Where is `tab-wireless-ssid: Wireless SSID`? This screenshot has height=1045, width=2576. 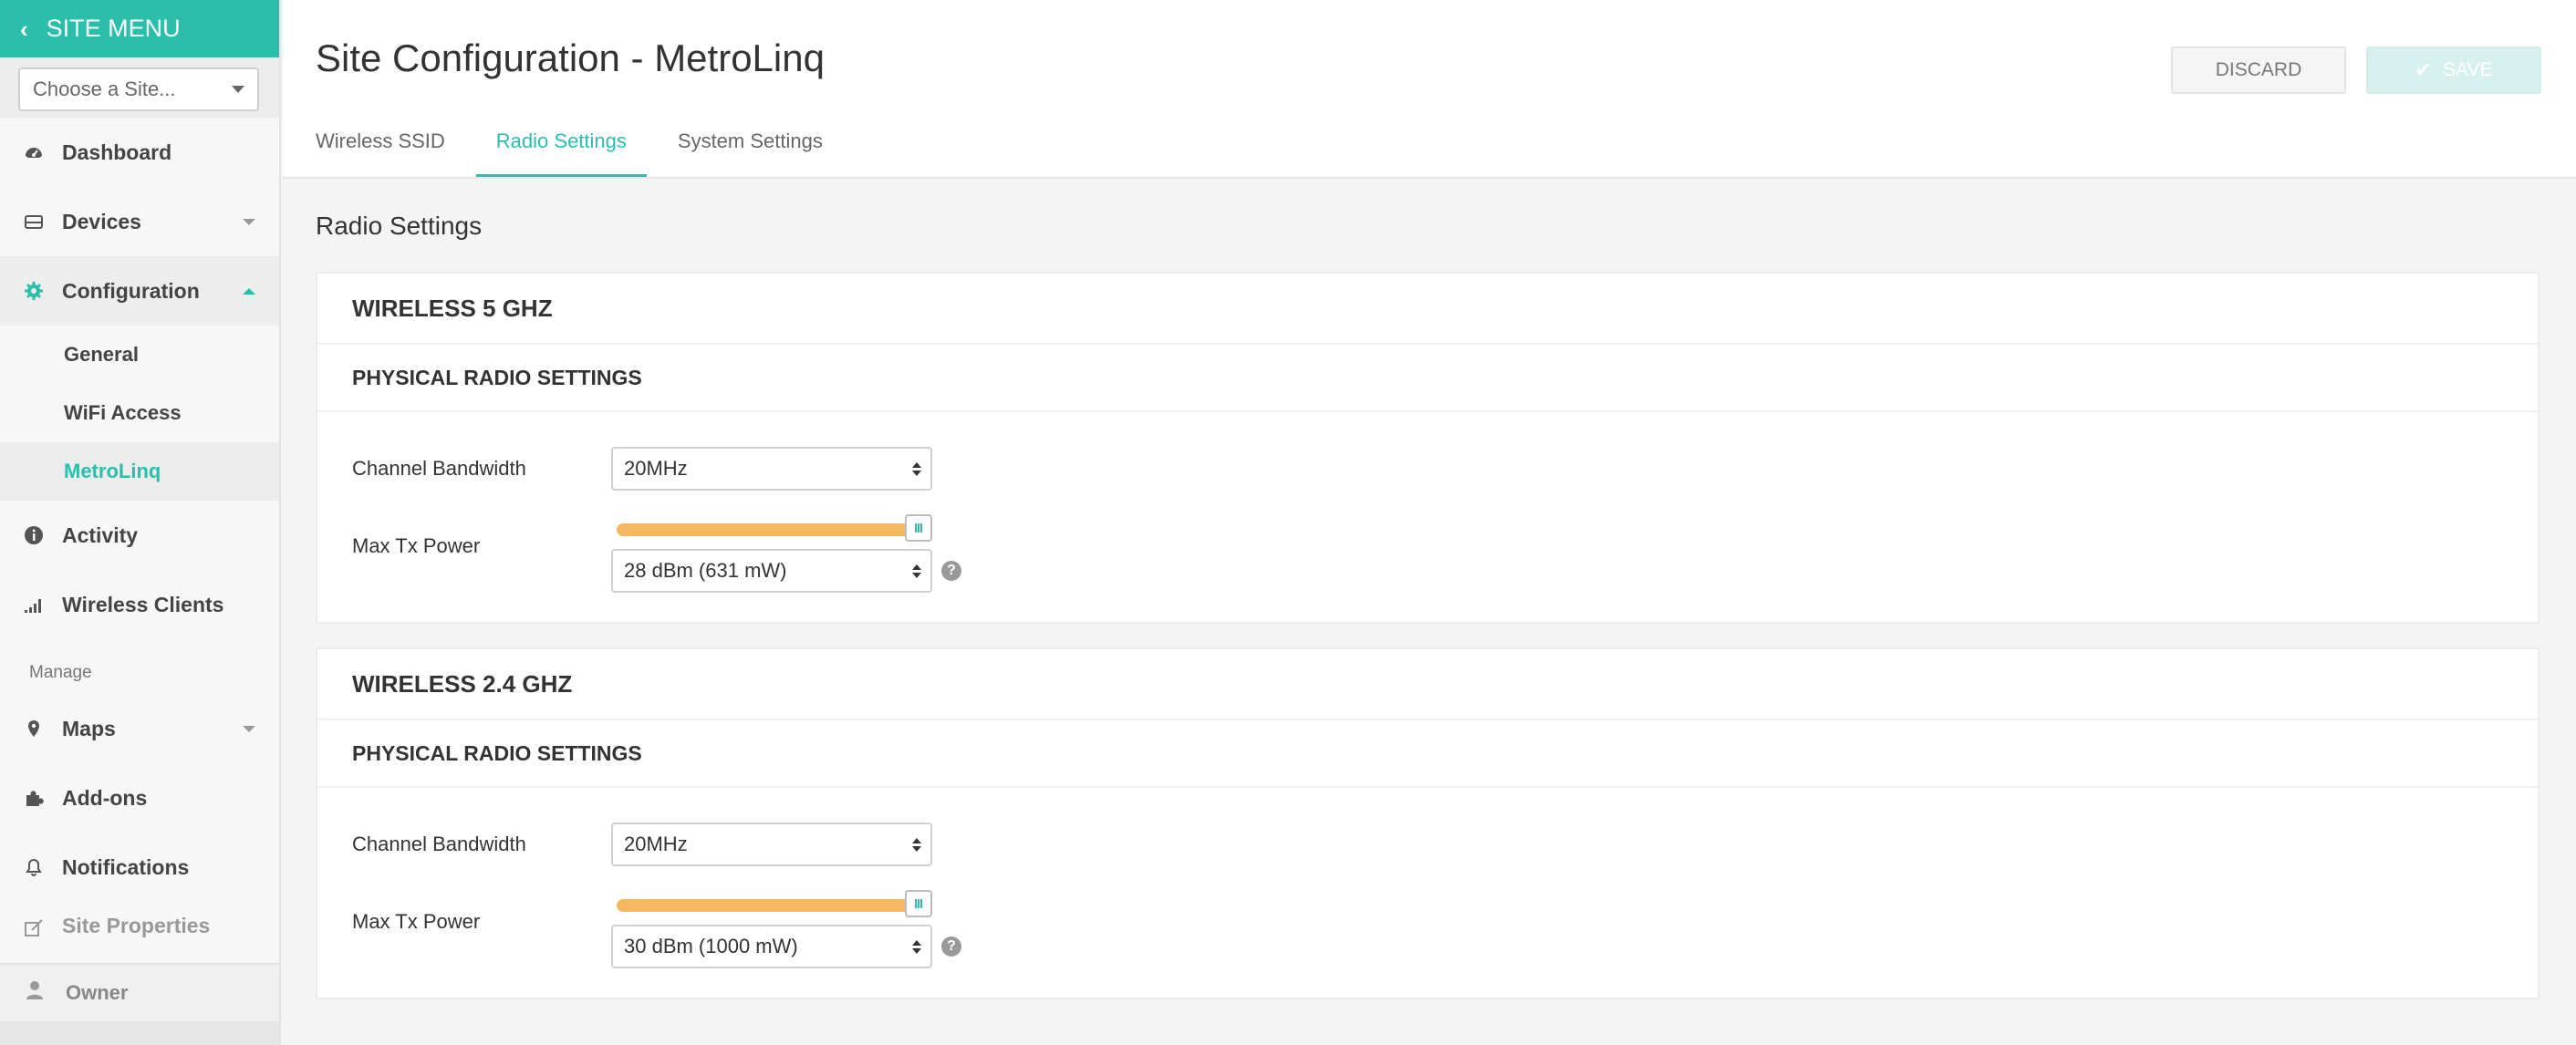 tab-wireless-ssid: Wireless SSID is located at coordinates (380, 150).